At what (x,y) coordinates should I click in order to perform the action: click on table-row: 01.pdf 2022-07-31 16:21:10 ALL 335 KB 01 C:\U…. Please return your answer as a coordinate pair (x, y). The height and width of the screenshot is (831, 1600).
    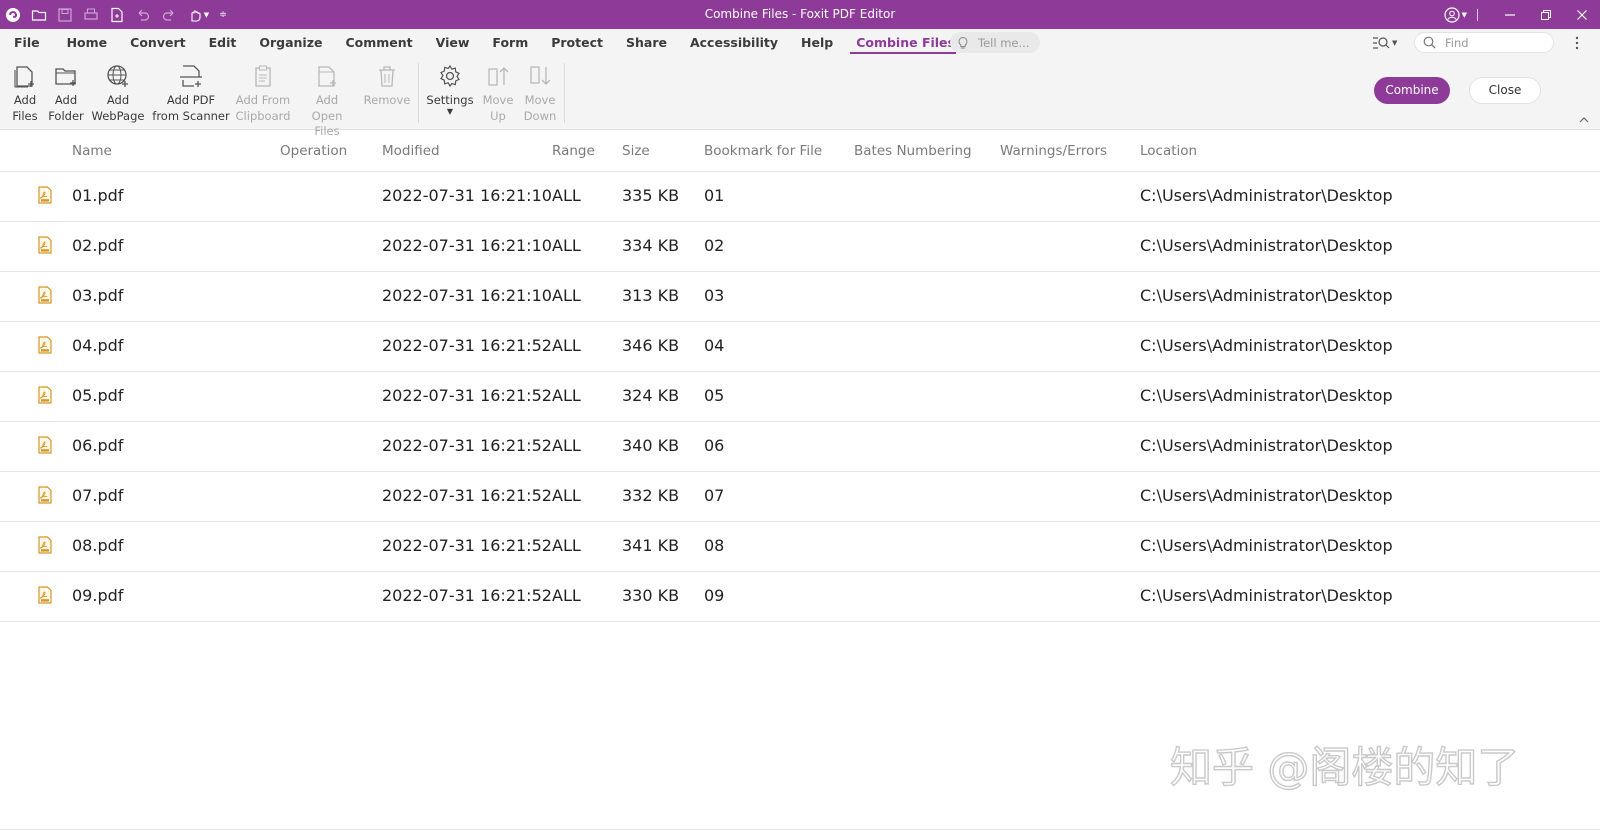
    Looking at the image, I should click on (800, 197).